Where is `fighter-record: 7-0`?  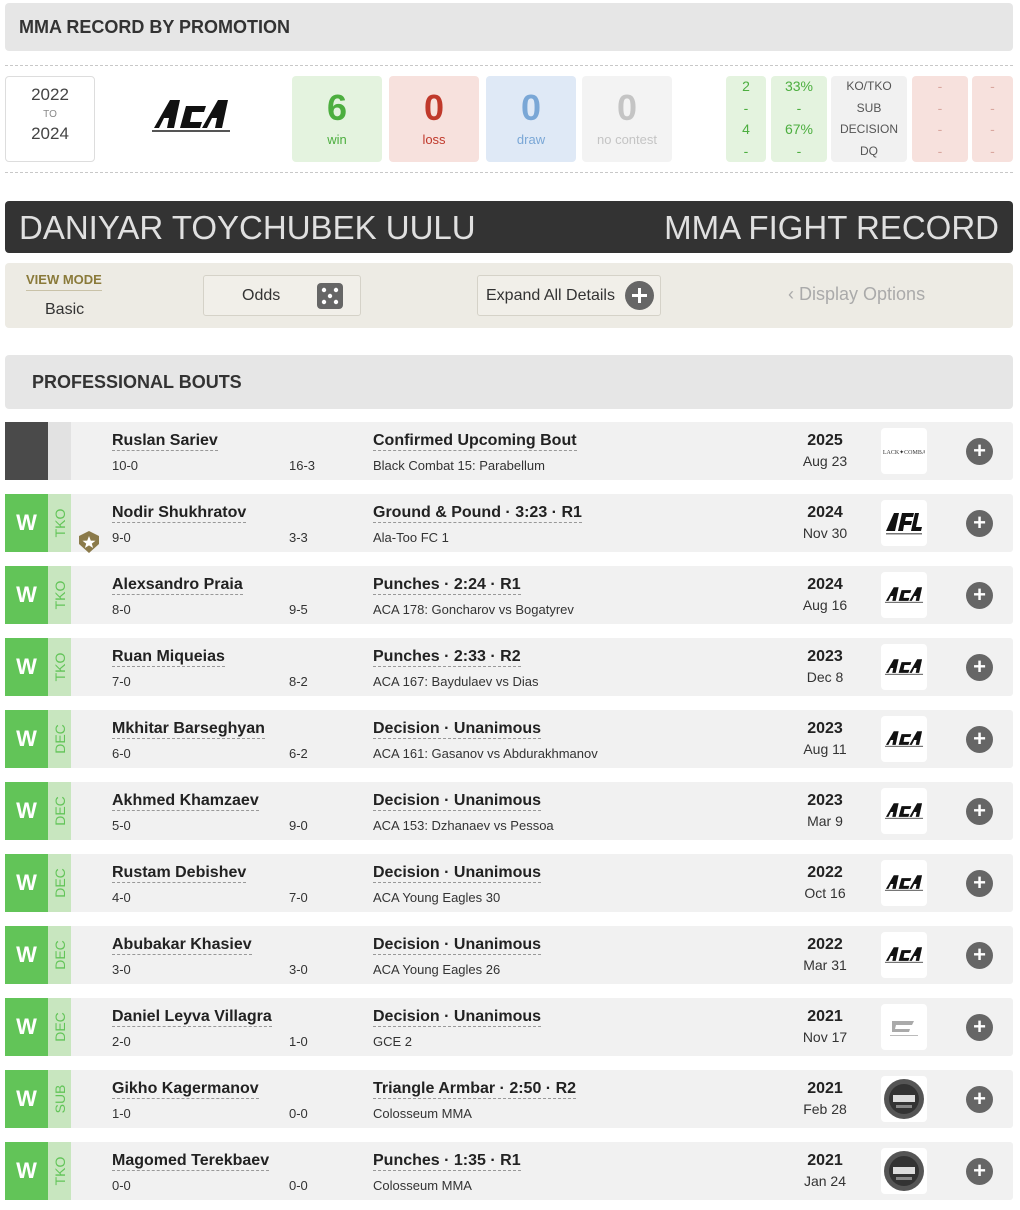 fighter-record: 7-0 is located at coordinates (121, 681).